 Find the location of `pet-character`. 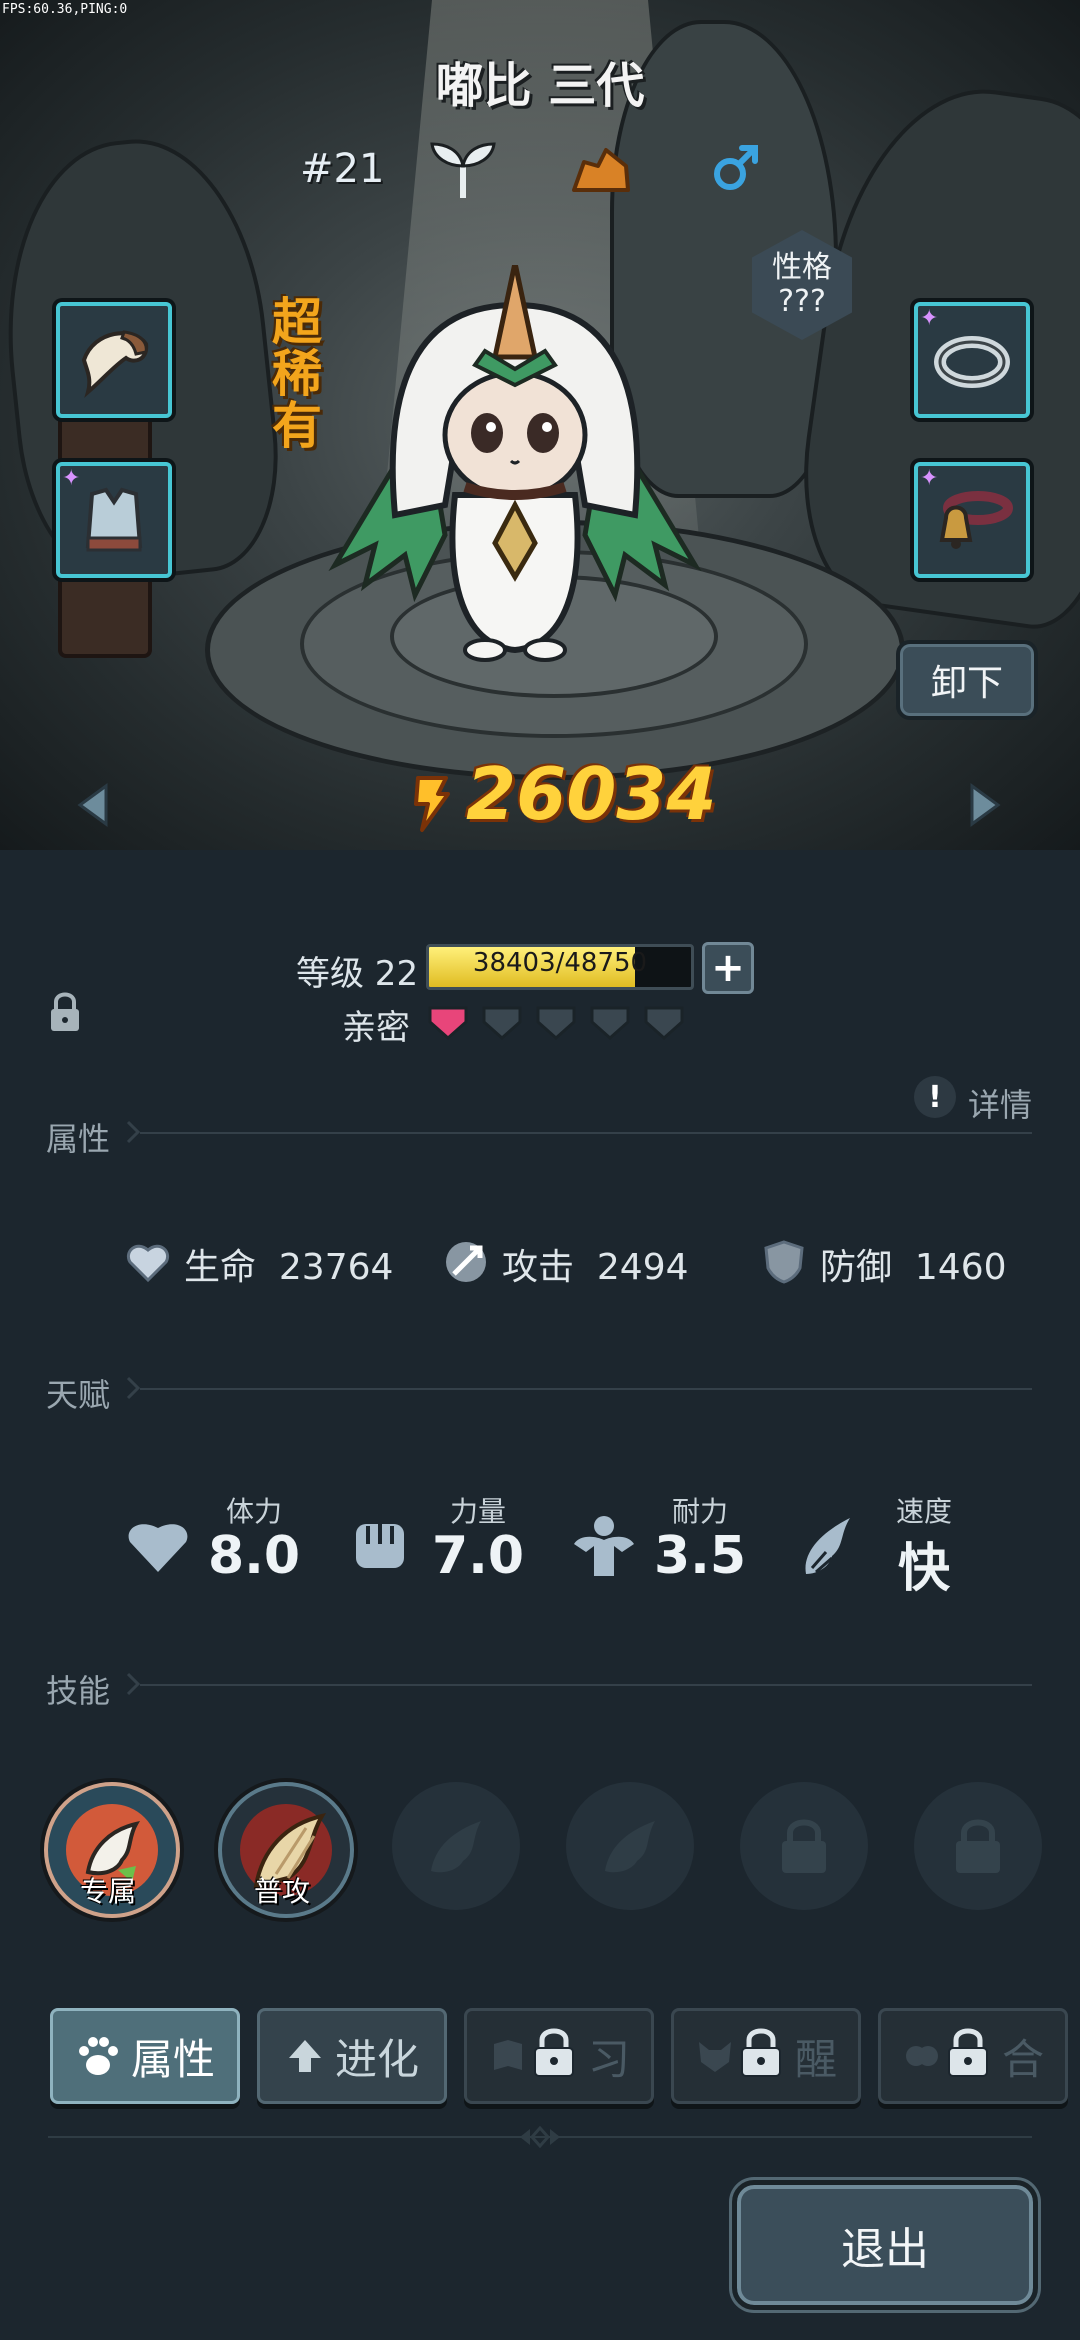

pet-character is located at coordinates (515, 465).